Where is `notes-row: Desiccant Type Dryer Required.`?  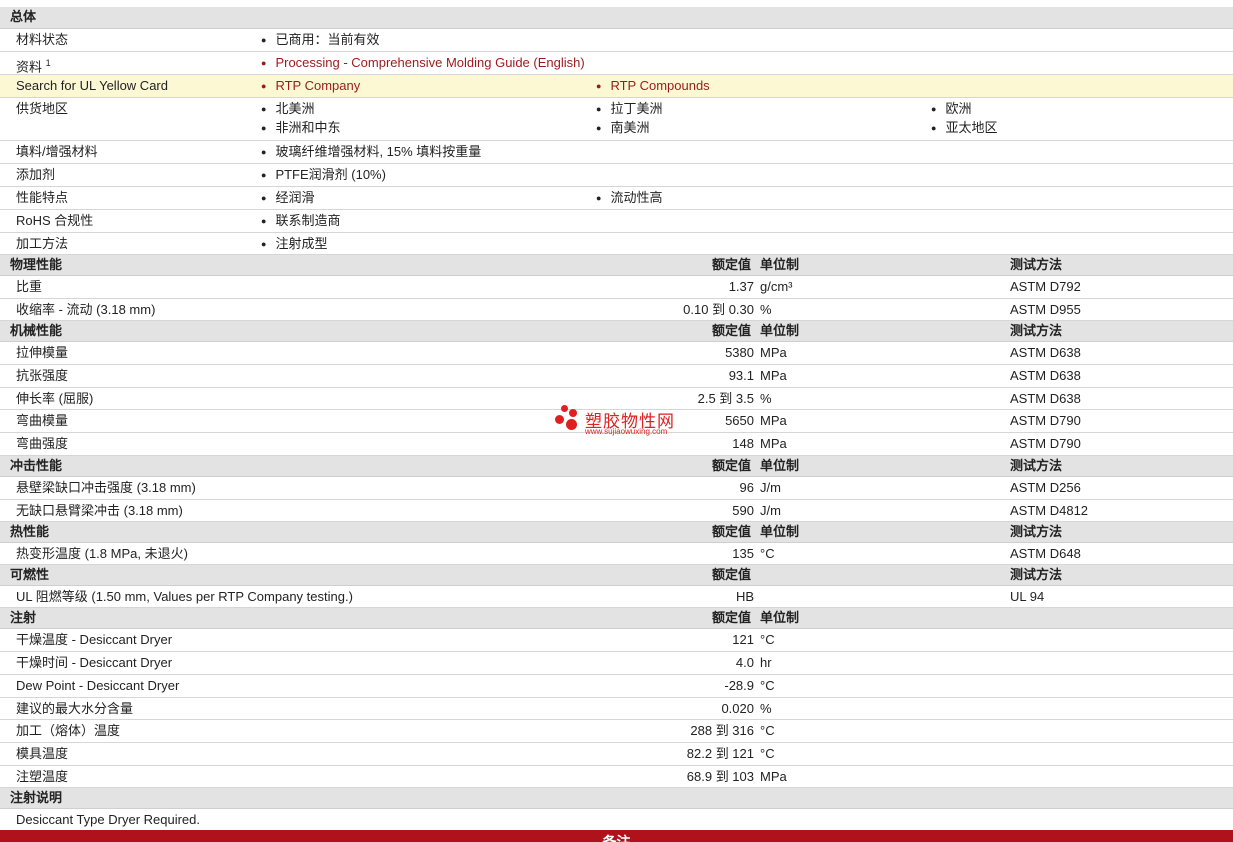 notes-row: Desiccant Type Dryer Required. is located at coordinates (616, 819).